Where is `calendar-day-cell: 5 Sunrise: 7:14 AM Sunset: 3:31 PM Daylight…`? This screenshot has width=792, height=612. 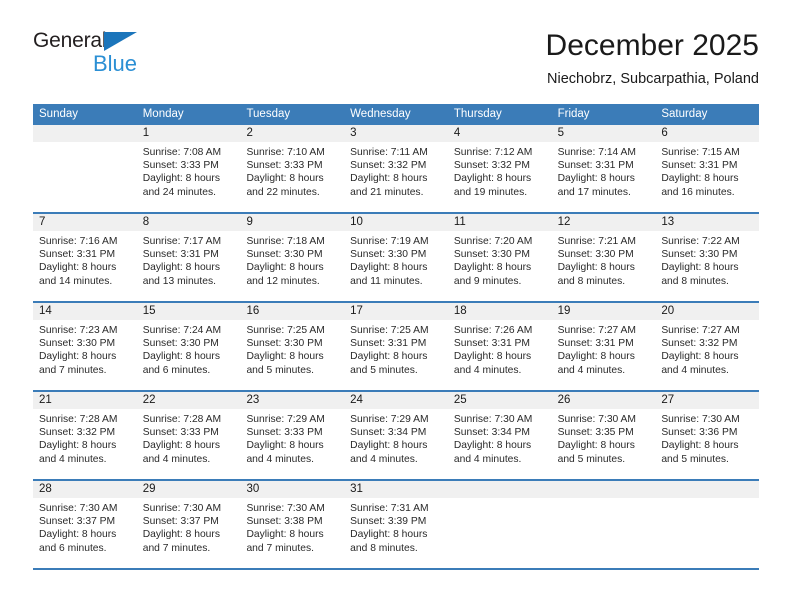 calendar-day-cell: 5 Sunrise: 7:14 AM Sunset: 3:31 PM Daylight… is located at coordinates (603, 168).